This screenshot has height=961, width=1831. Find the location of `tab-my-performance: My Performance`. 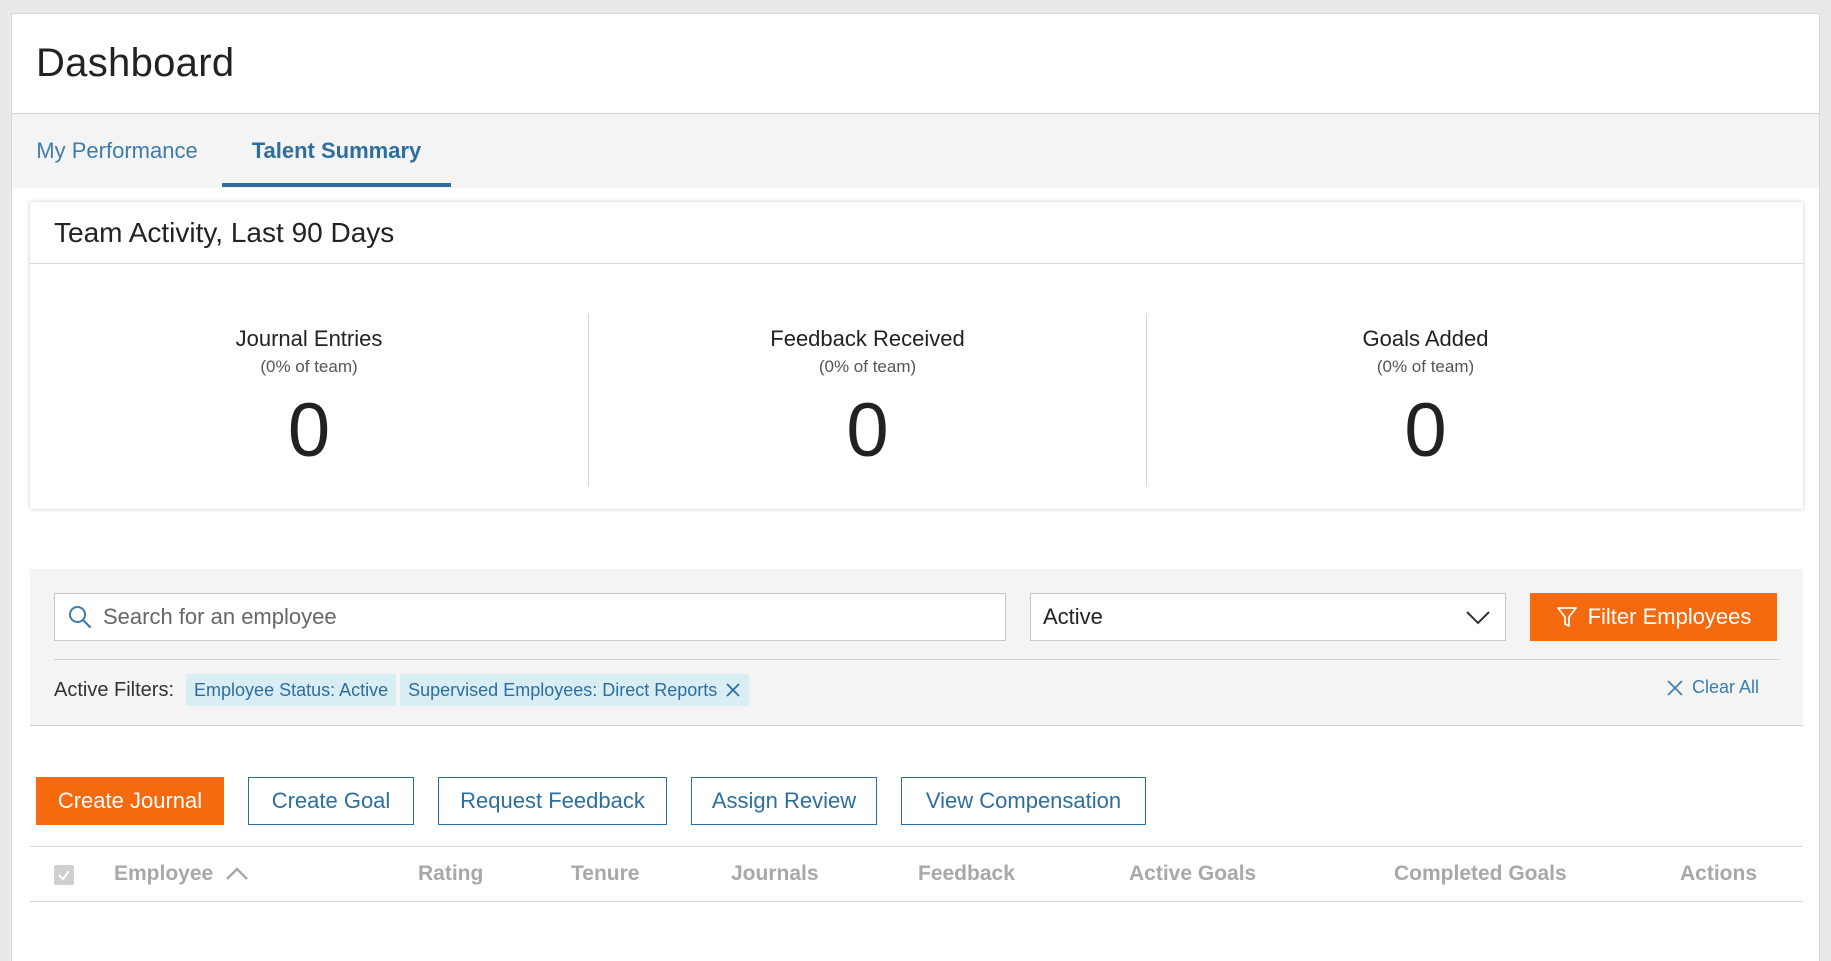

tab-my-performance: My Performance is located at coordinates (117, 150).